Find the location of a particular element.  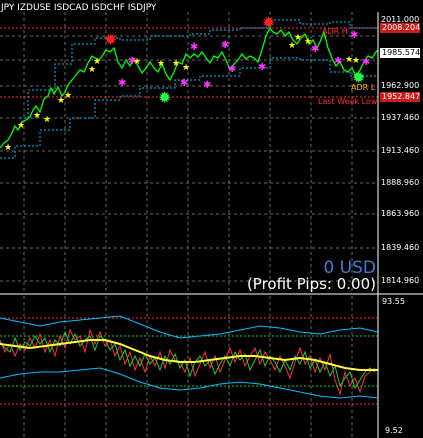

price-label: 1962.900 is located at coordinates (400, 85).